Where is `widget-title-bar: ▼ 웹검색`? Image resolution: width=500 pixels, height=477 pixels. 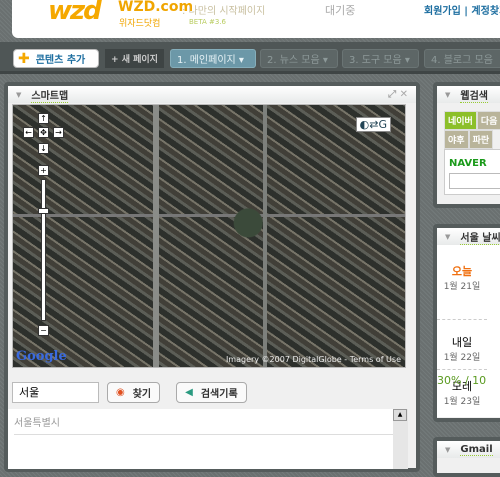
widget-title-bar: ▼ 웹검색 is located at coordinates (468, 94).